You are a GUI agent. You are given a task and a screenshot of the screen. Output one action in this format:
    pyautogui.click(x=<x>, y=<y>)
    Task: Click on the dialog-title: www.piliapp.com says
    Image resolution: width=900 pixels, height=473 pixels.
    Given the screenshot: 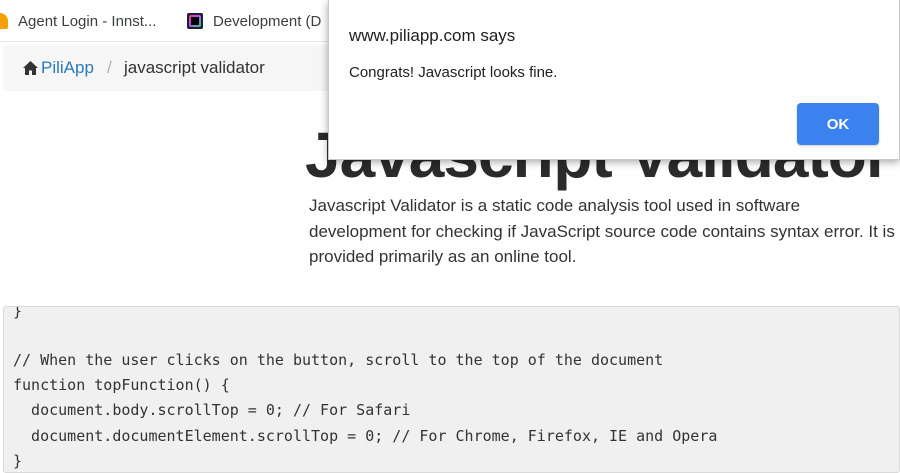 What is the action you would take?
    pyautogui.click(x=432, y=35)
    